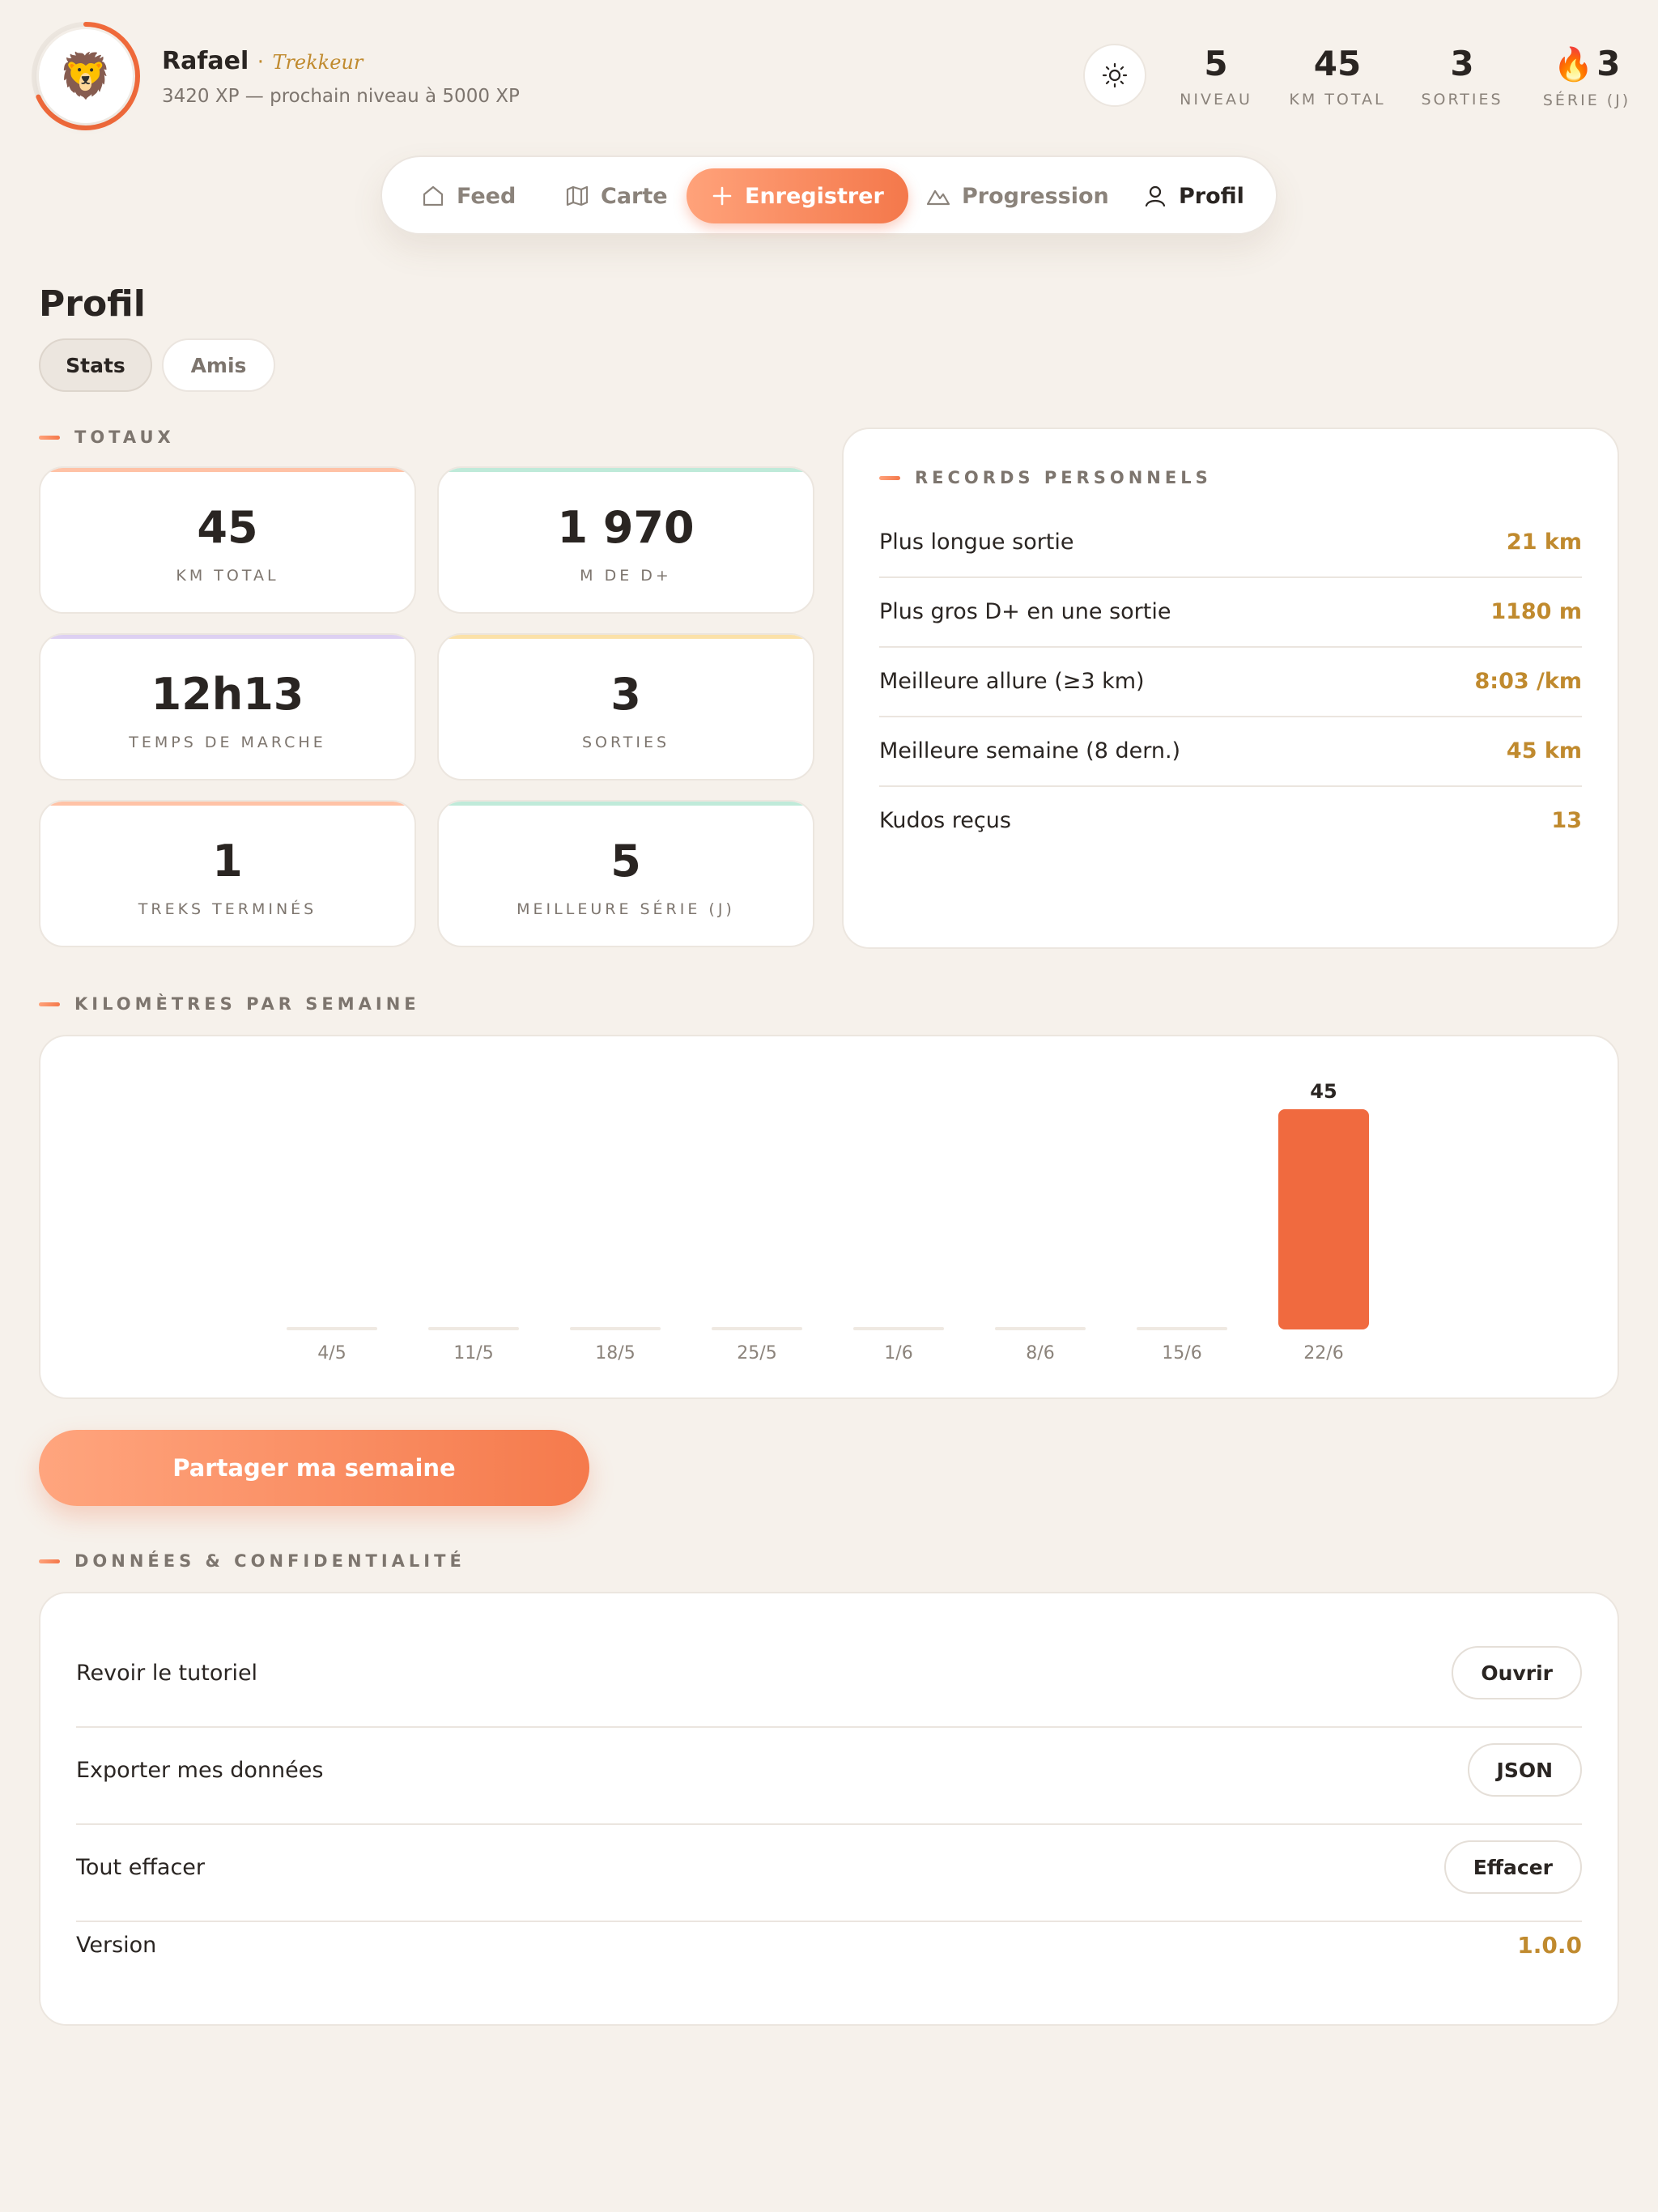  What do you see at coordinates (1462, 64) in the screenshot?
I see `header-stat-value: 3` at bounding box center [1462, 64].